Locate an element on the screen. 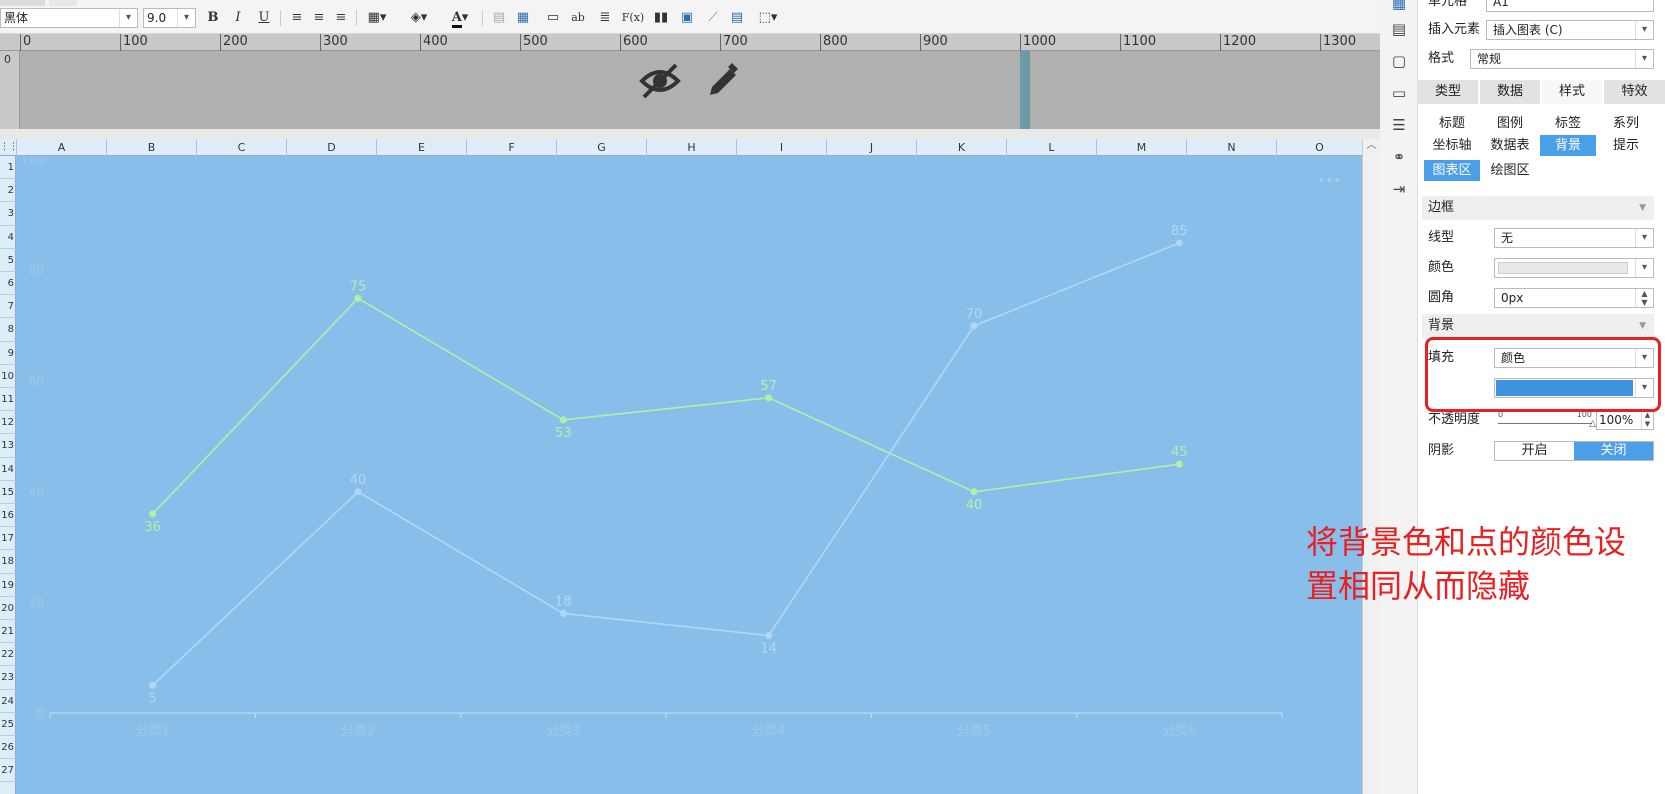 The height and width of the screenshot is (794, 1665). align-left-icon: ≡ is located at coordinates (297, 18).